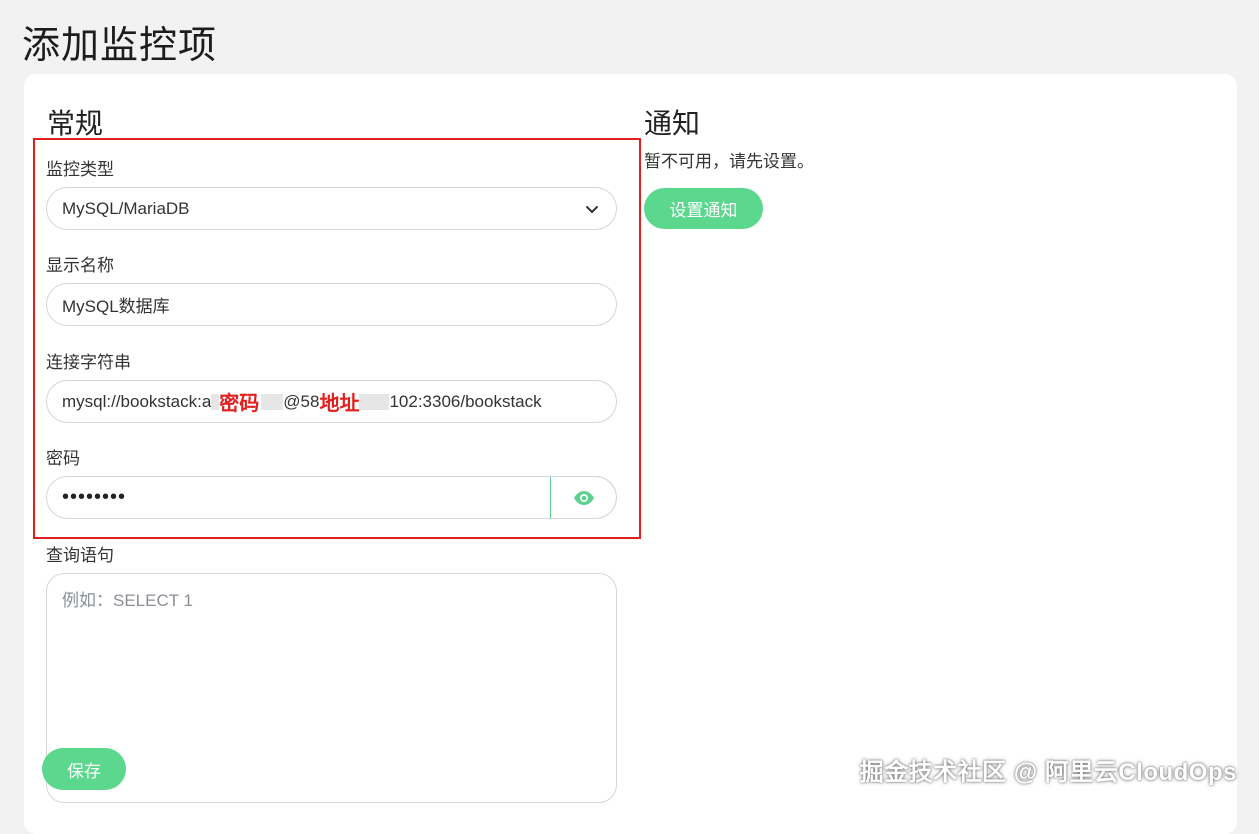 This screenshot has width=1259, height=834. What do you see at coordinates (703, 208) in the screenshot?
I see `setup-notification-button: 设置通知` at bounding box center [703, 208].